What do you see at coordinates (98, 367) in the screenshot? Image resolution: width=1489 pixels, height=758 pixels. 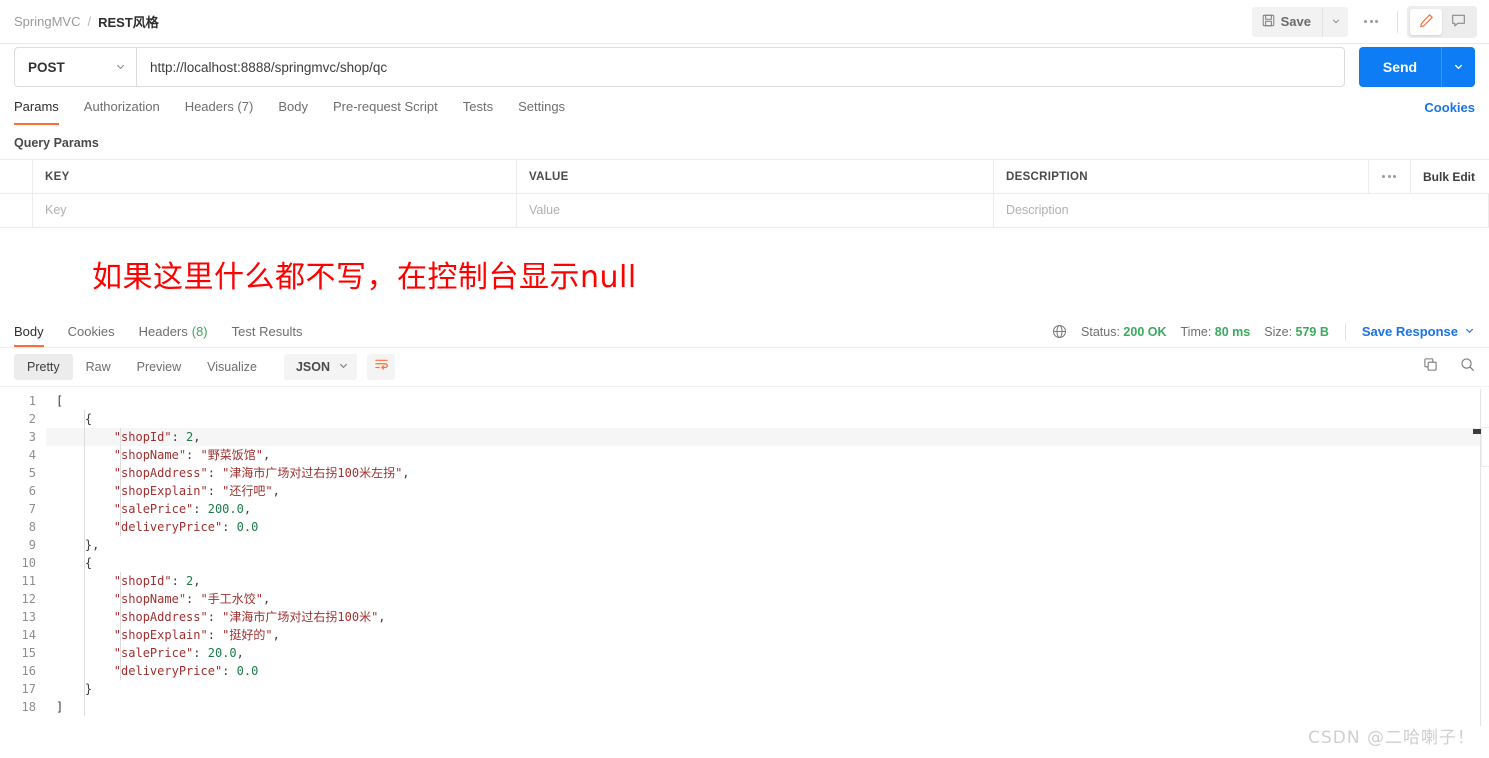 I see `format-raw-button: Raw` at bounding box center [98, 367].